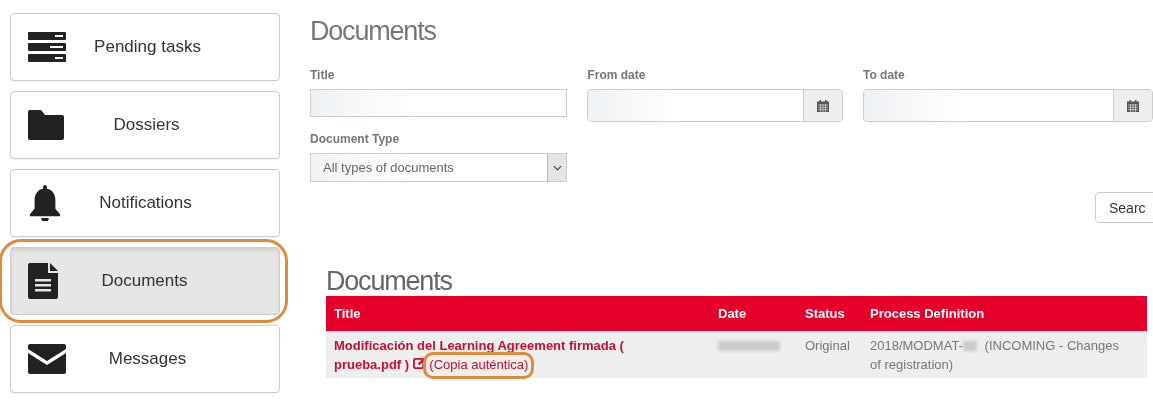 The image size is (1153, 405). I want to click on title-input, so click(439, 103).